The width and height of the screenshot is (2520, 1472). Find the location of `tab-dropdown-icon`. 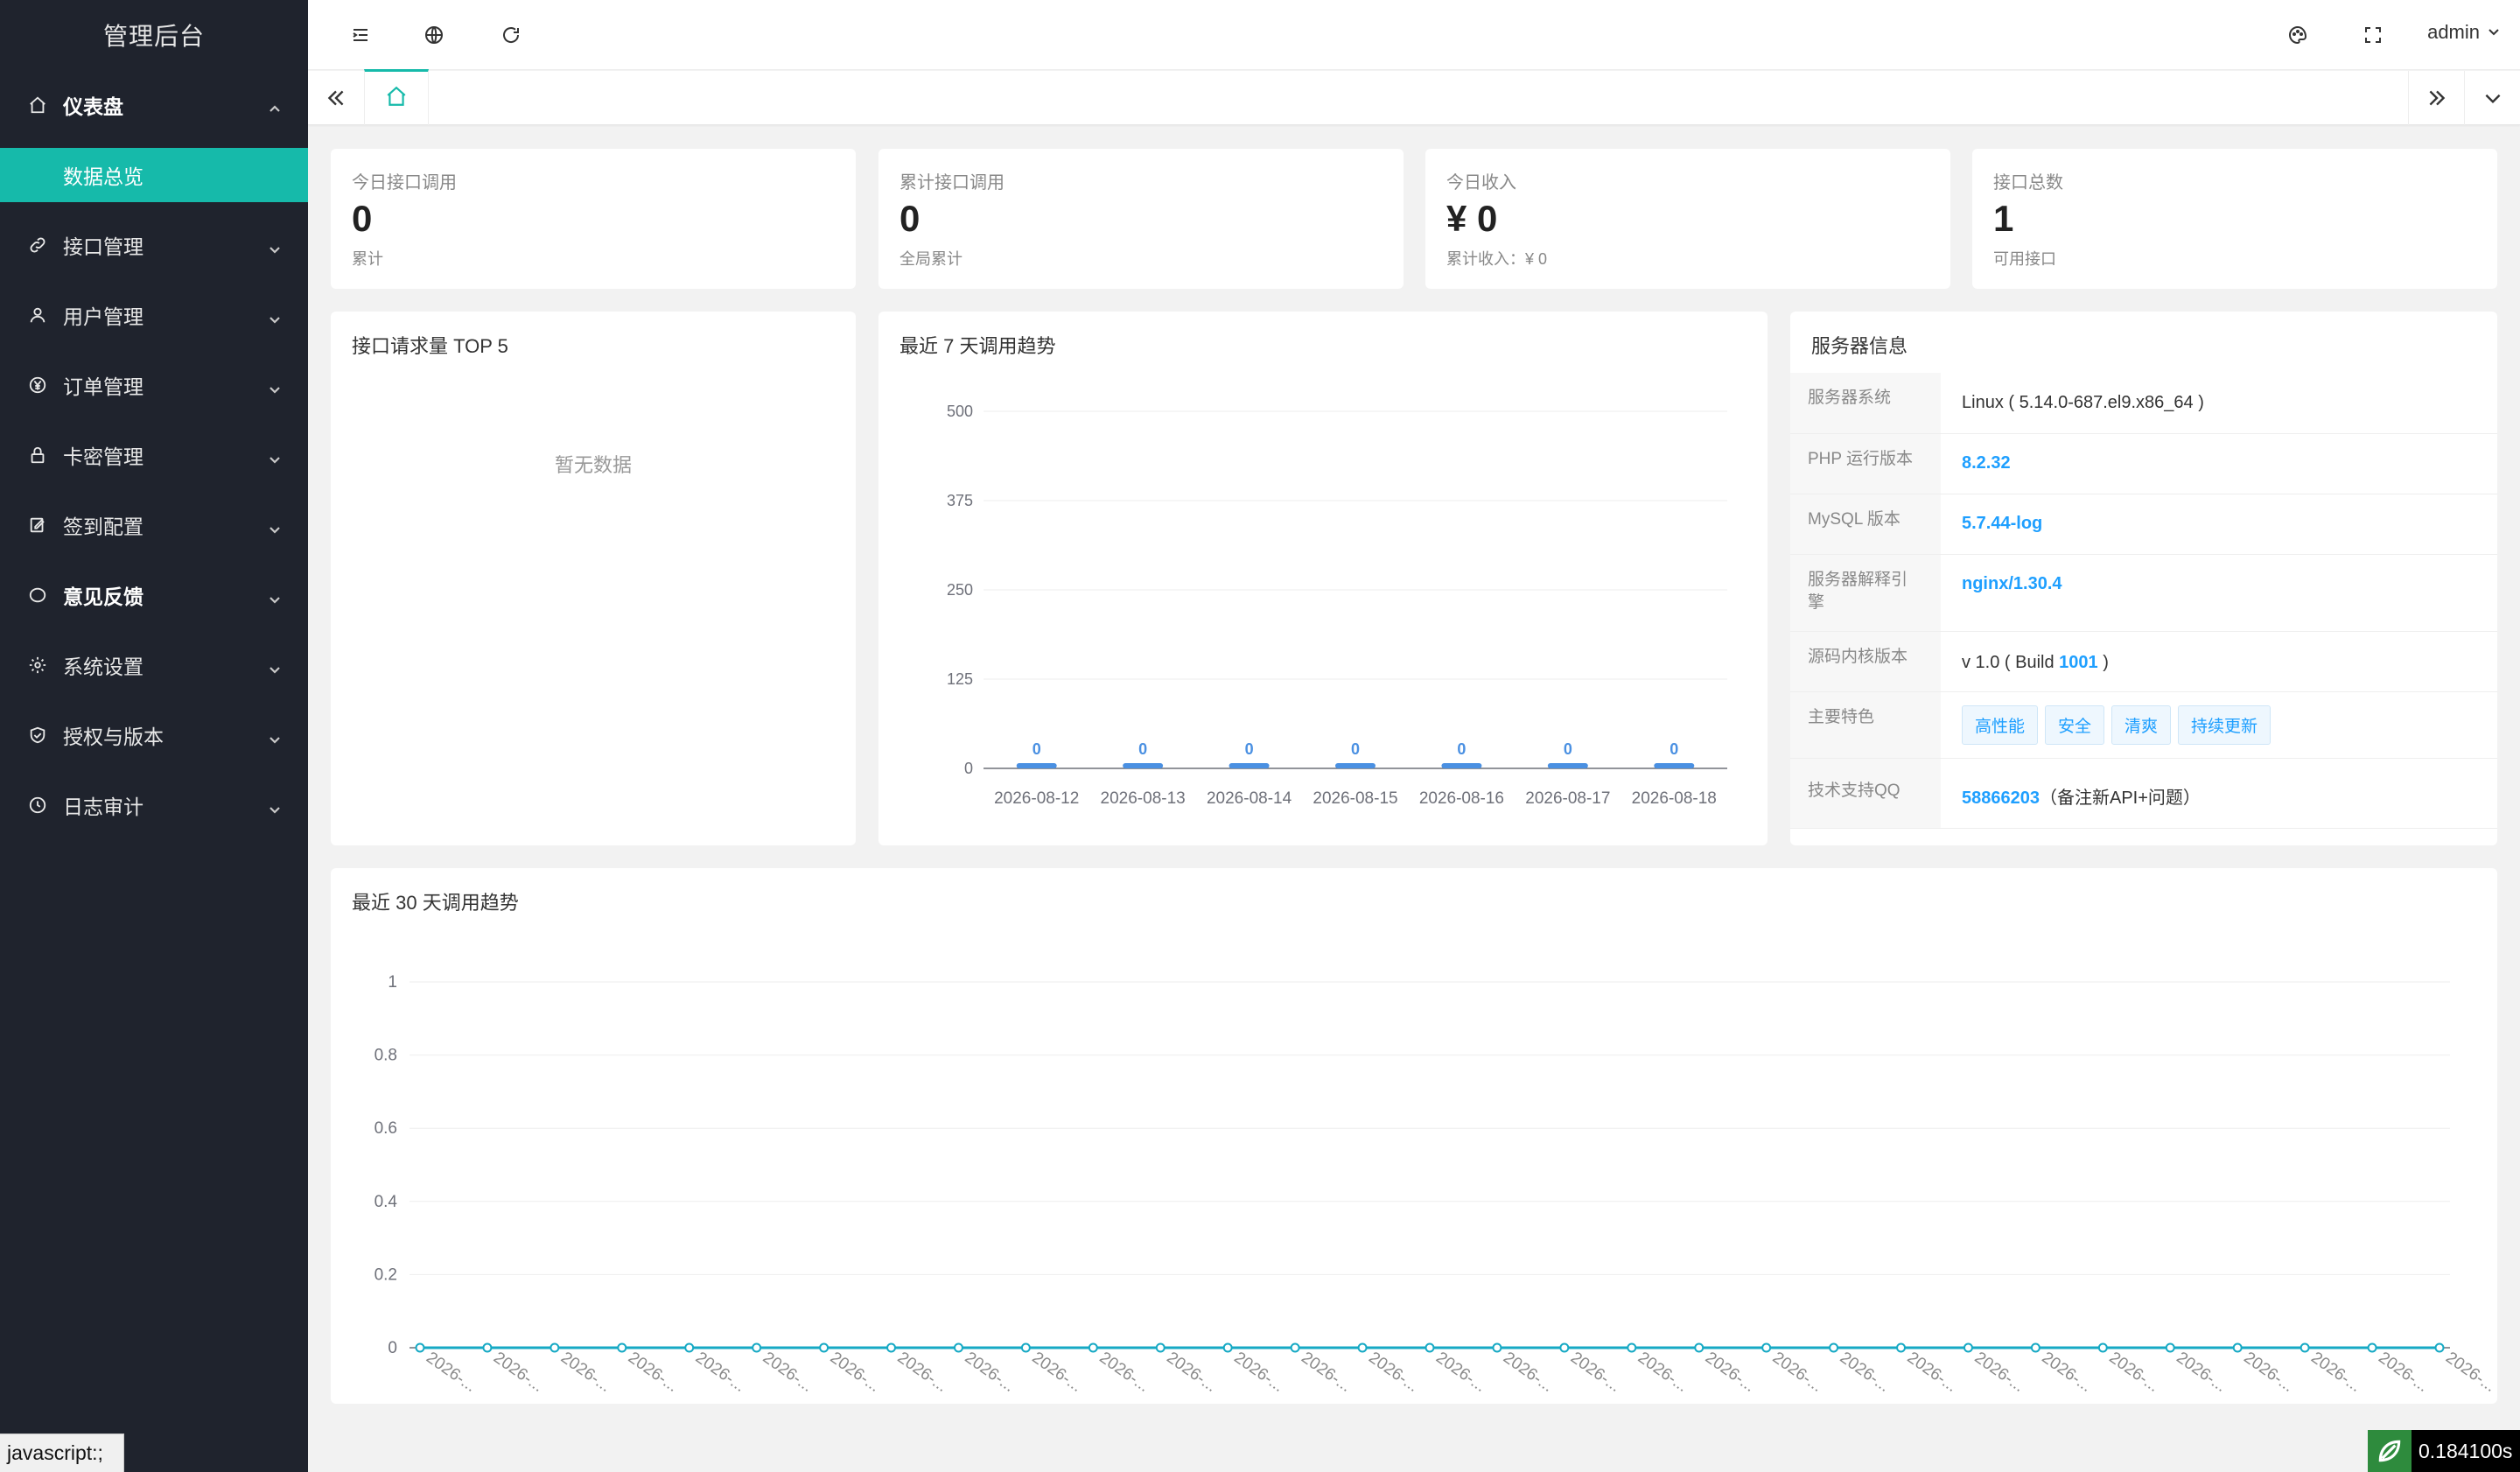

tab-dropdown-icon is located at coordinates (2492, 98).